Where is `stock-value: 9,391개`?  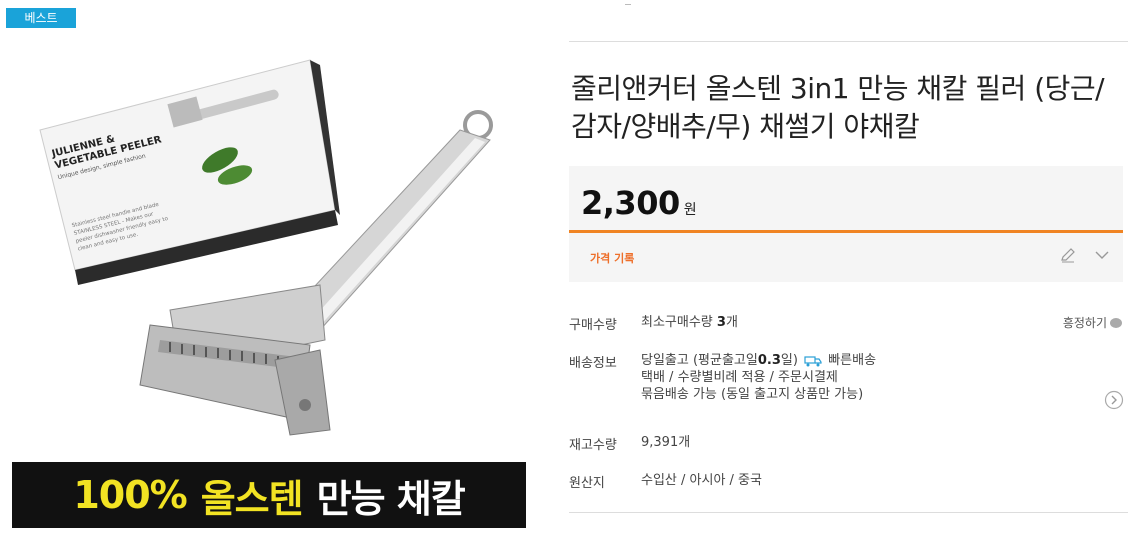 stock-value: 9,391개 is located at coordinates (666, 442).